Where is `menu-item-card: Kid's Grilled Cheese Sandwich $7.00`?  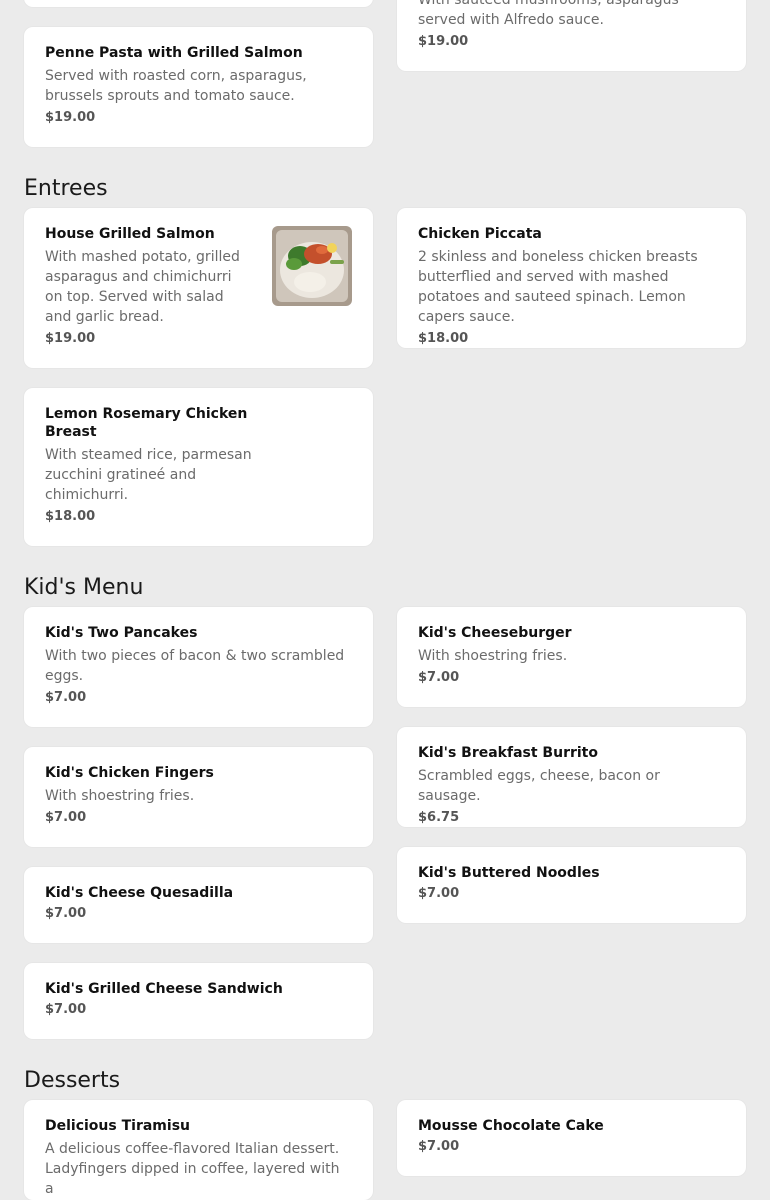 menu-item-card: Kid's Grilled Cheese Sandwich $7.00 is located at coordinates (198, 1001).